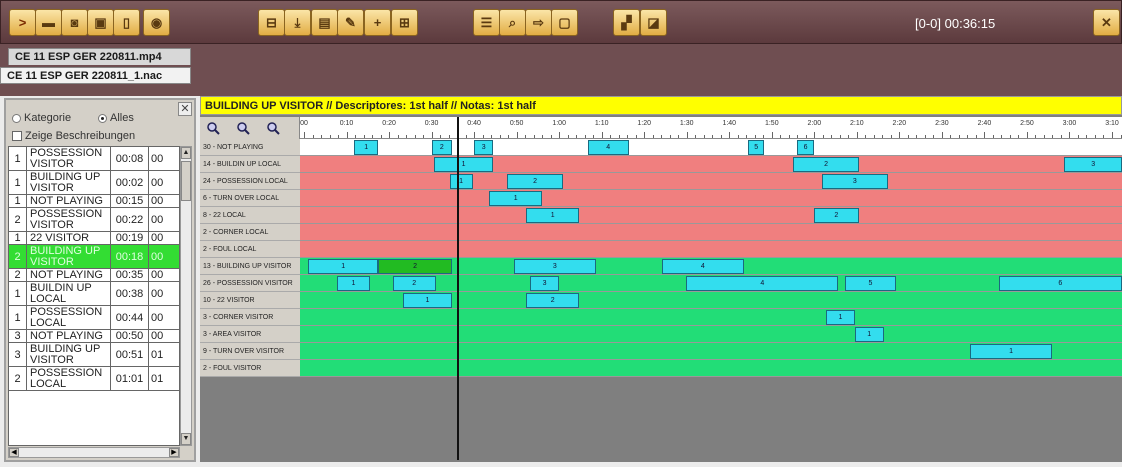 This screenshot has height=467, width=1122. What do you see at coordinates (711, 147) in the screenshot?
I see `track-lane: 123456` at bounding box center [711, 147].